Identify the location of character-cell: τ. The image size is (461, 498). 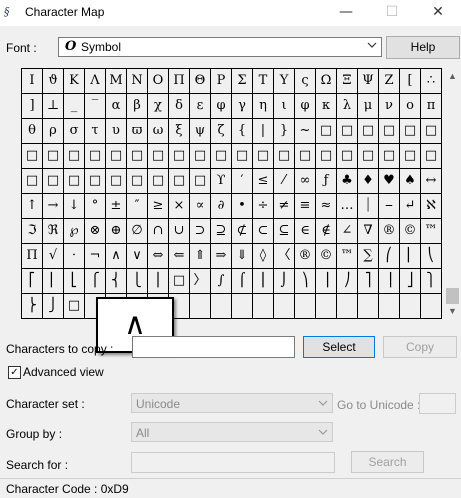
(95, 131).